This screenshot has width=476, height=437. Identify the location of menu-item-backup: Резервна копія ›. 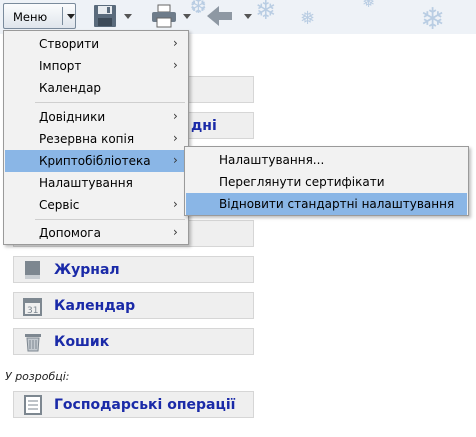
(96, 139).